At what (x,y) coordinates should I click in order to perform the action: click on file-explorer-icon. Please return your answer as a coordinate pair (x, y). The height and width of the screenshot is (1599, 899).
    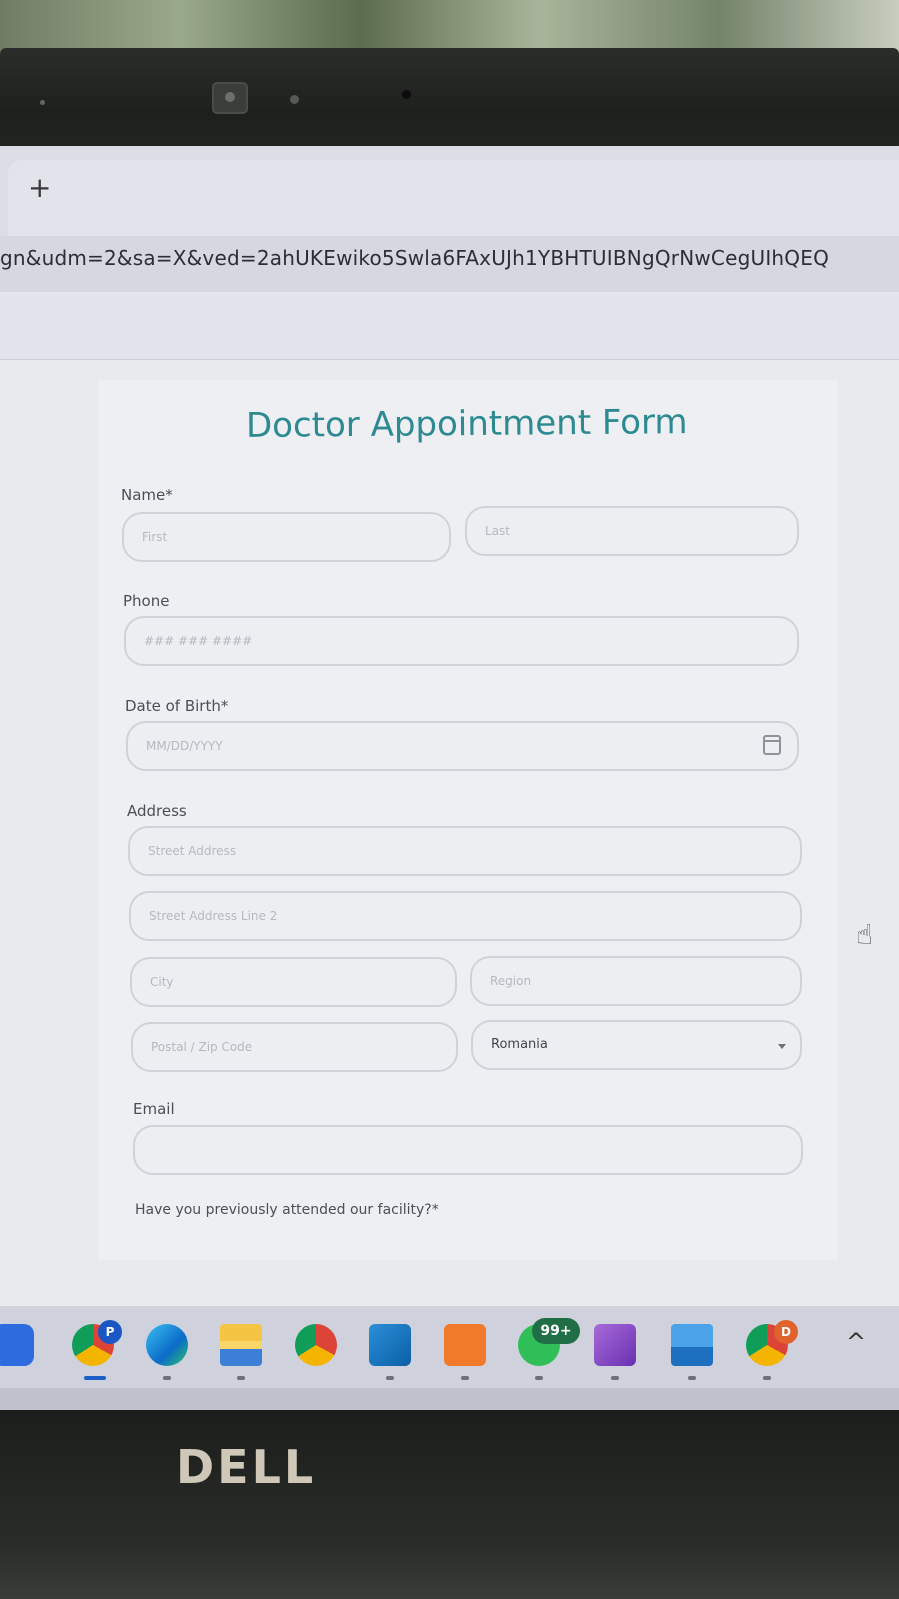
    Looking at the image, I should click on (241, 1345).